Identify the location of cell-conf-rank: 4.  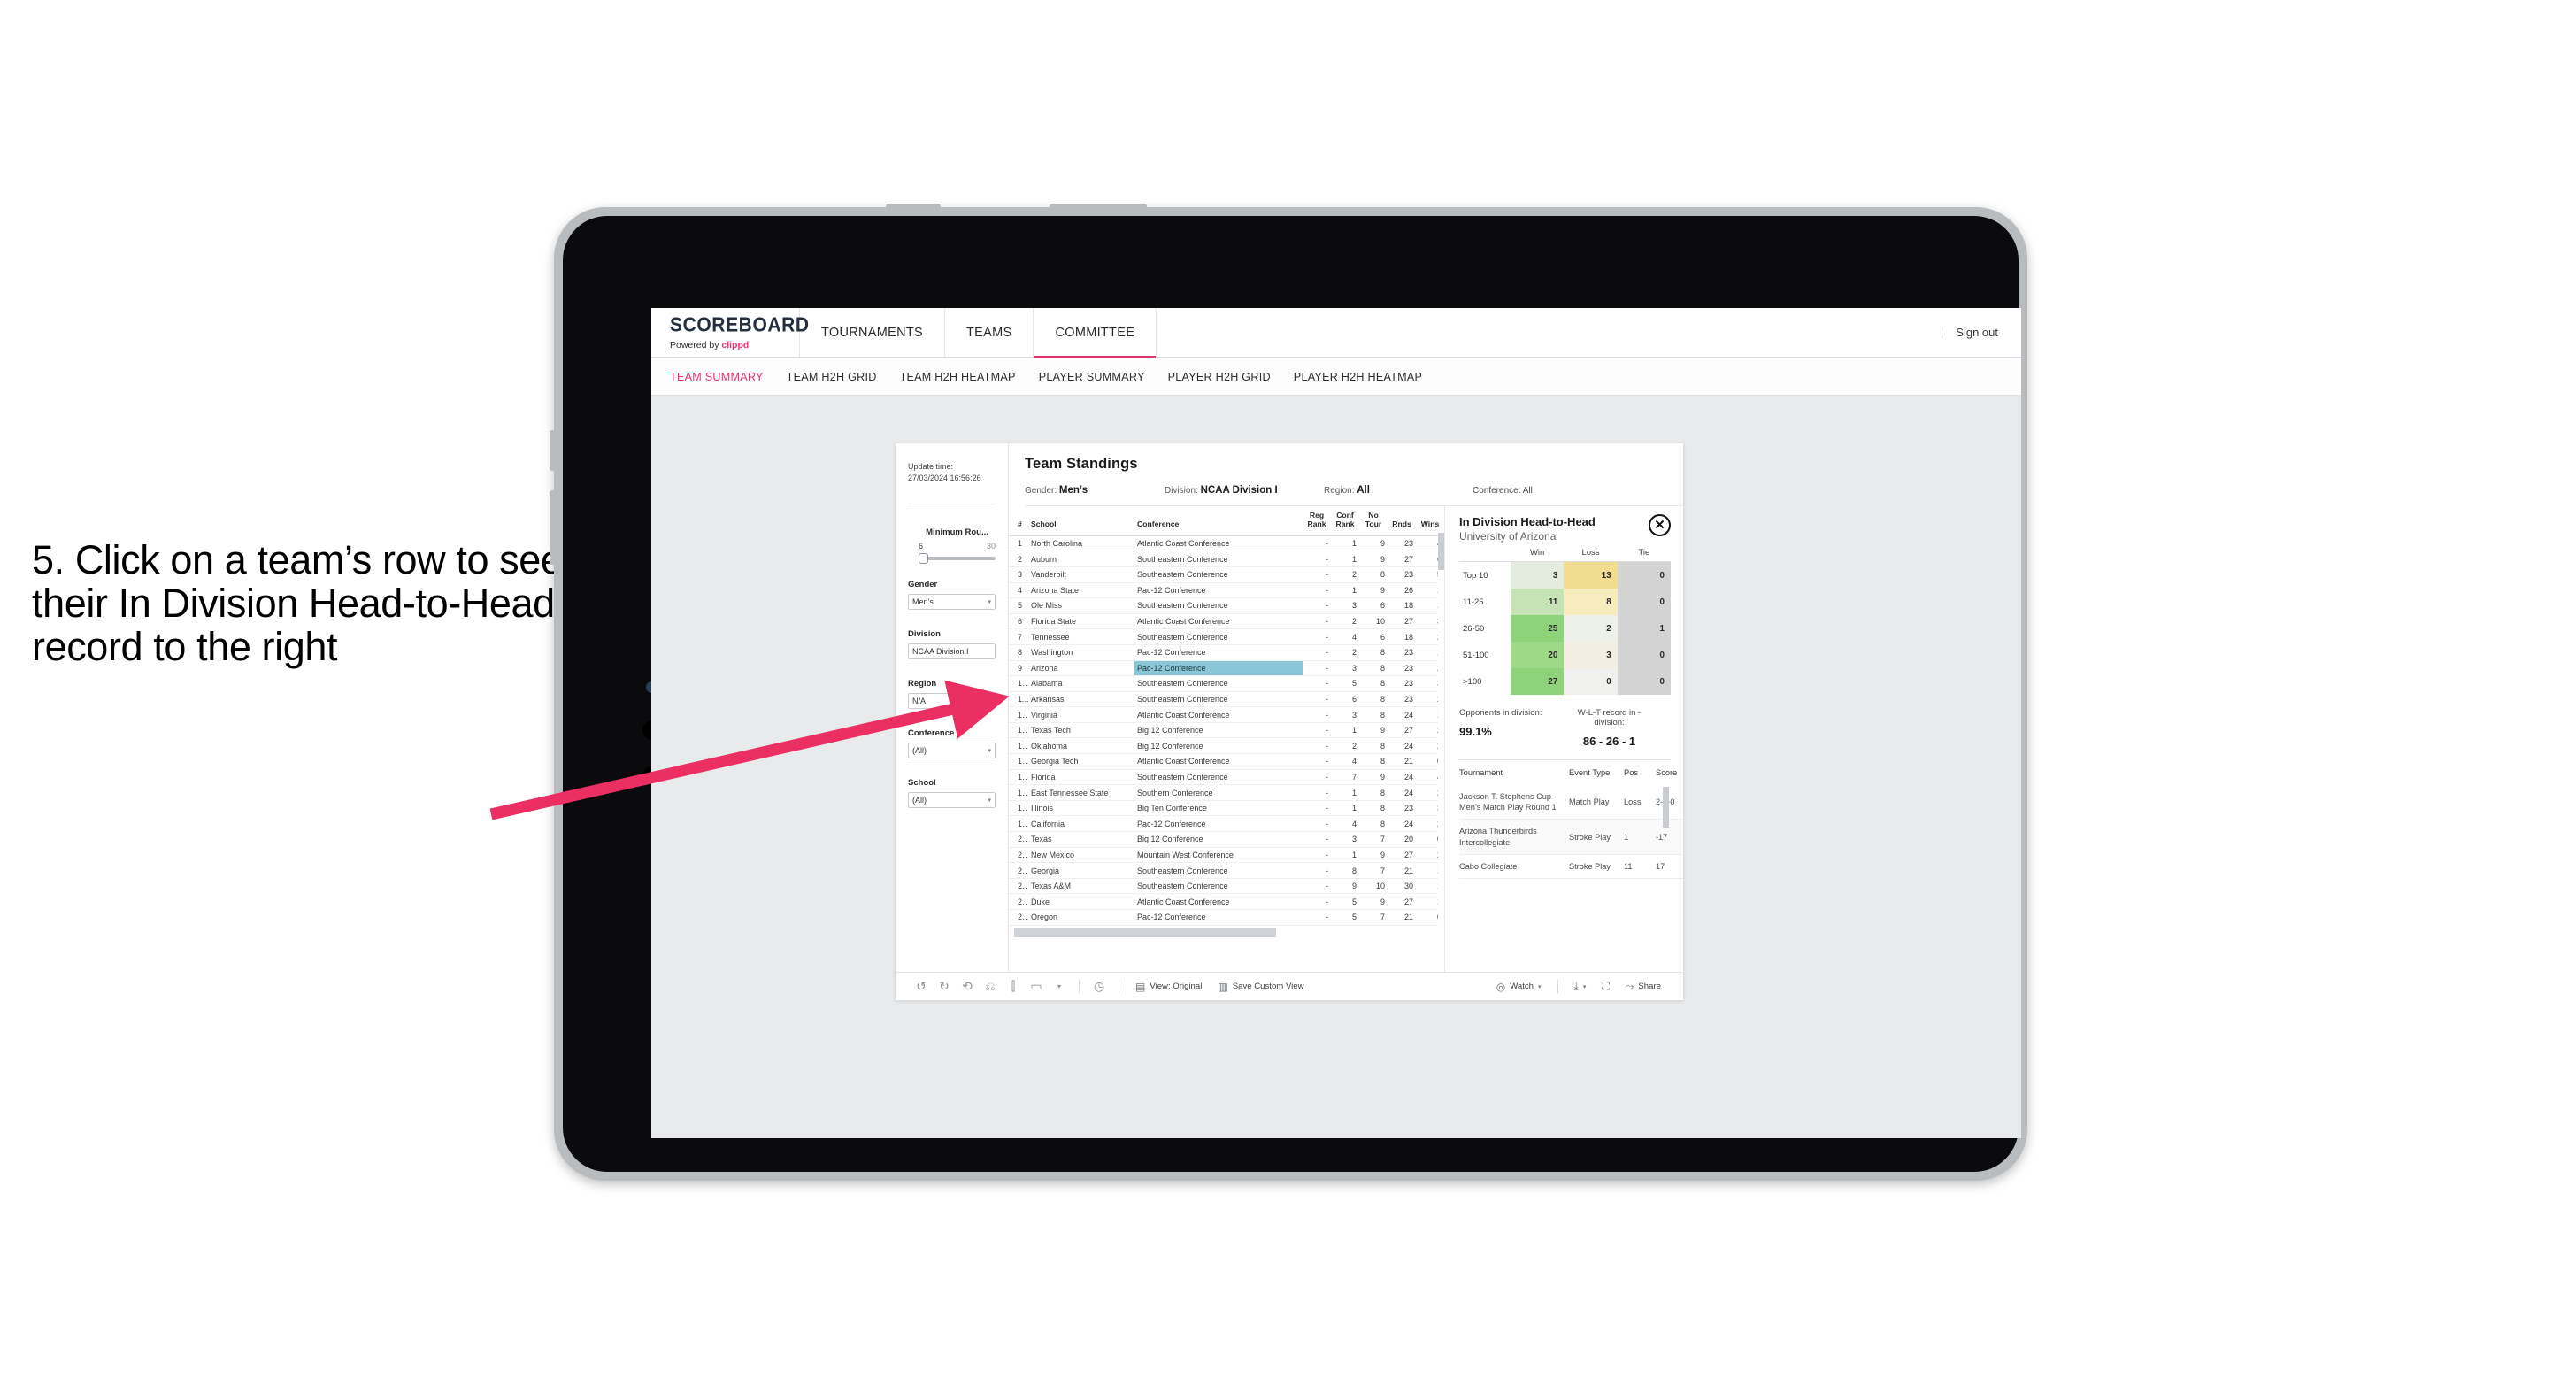
(1345, 636).